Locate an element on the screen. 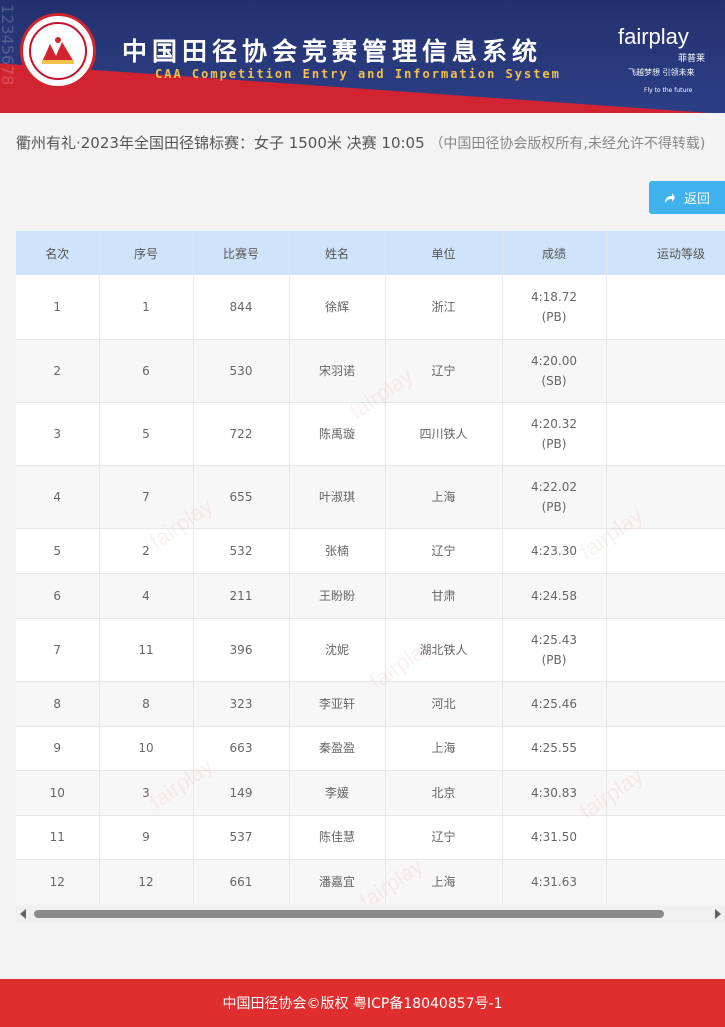 This screenshot has width=725, height=1027. caa-logo-inner is located at coordinates (58, 51).